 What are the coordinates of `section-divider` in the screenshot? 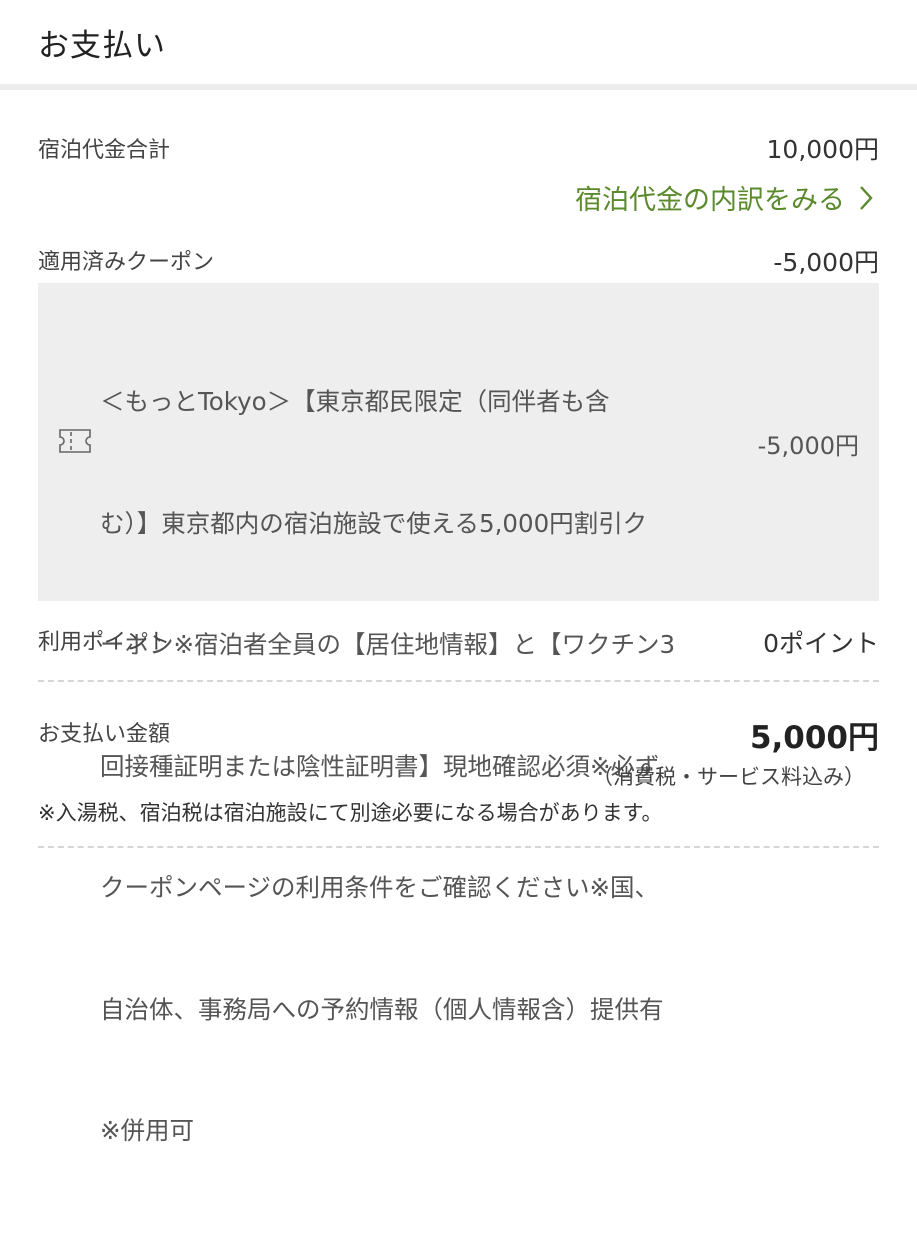 It's located at (458, 681).